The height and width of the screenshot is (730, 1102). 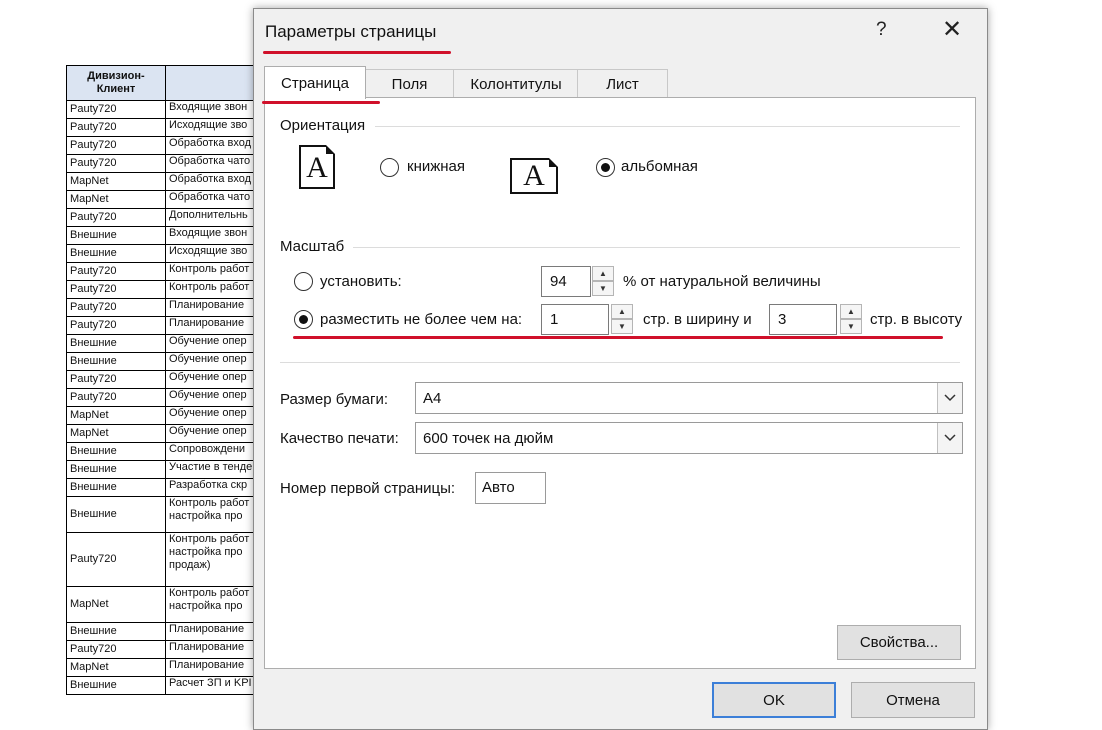 I want to click on portrait-label: книжная, so click(x=436, y=166).